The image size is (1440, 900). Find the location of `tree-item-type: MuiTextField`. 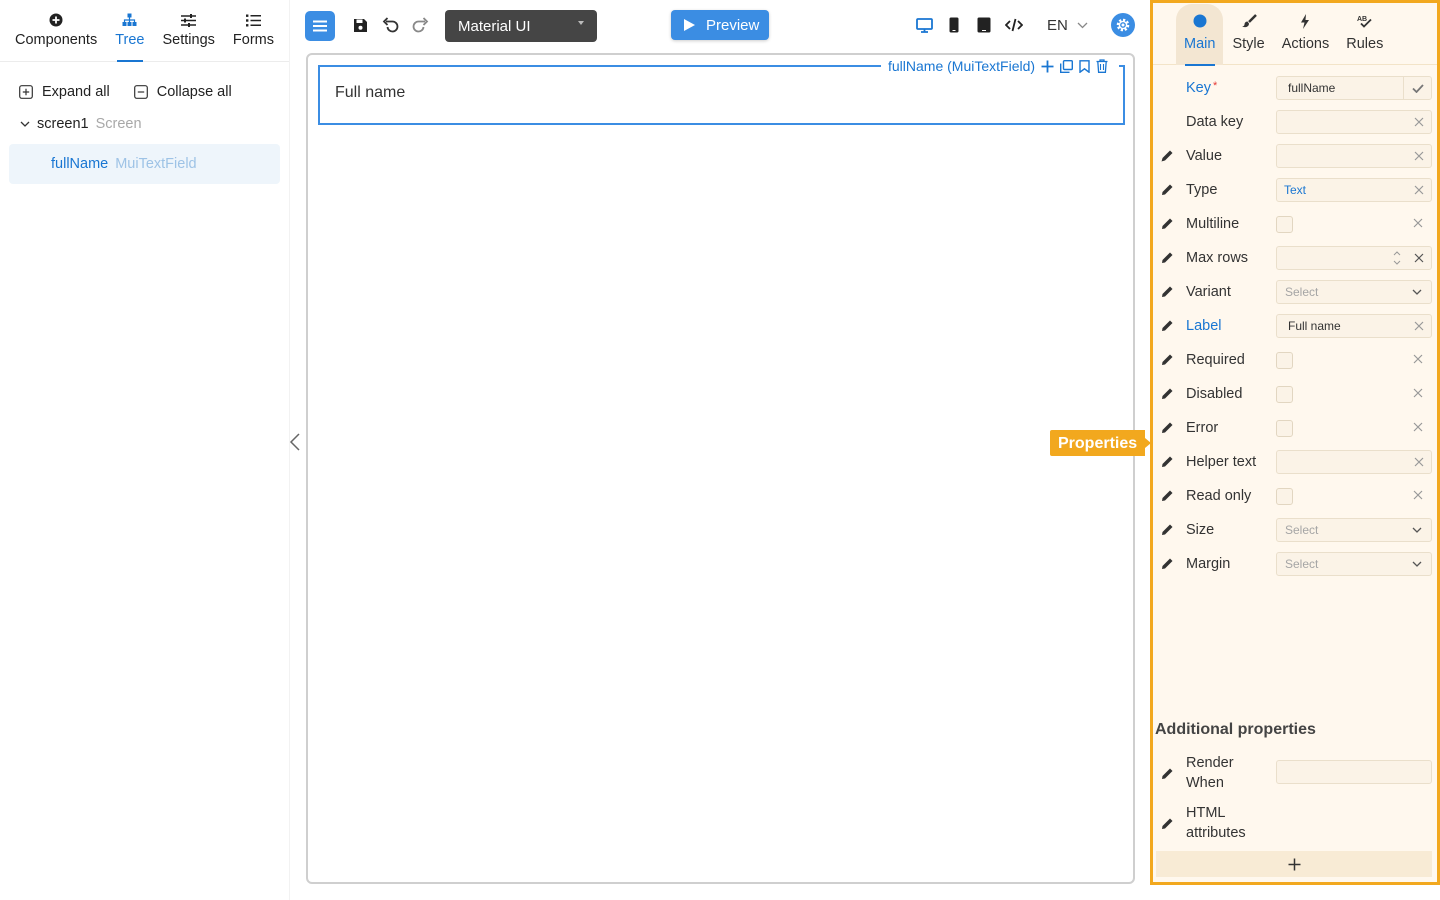

tree-item-type: MuiTextField is located at coordinates (156, 164).